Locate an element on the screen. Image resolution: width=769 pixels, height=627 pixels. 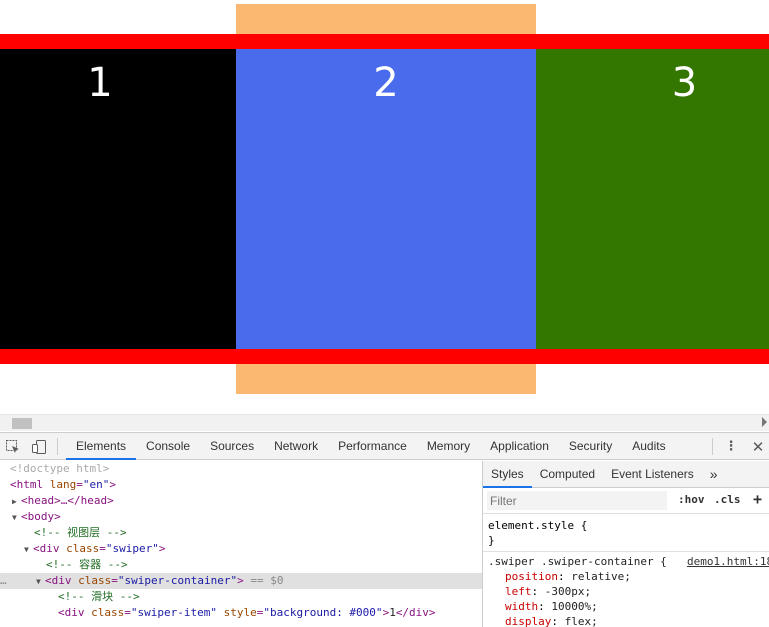
dom-node-body: ▼ <body> is located at coordinates (241, 517).